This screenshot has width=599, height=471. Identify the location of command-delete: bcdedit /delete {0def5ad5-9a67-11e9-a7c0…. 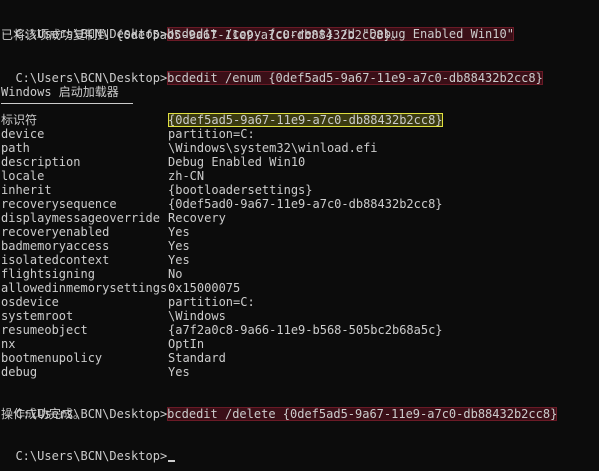
(362, 414).